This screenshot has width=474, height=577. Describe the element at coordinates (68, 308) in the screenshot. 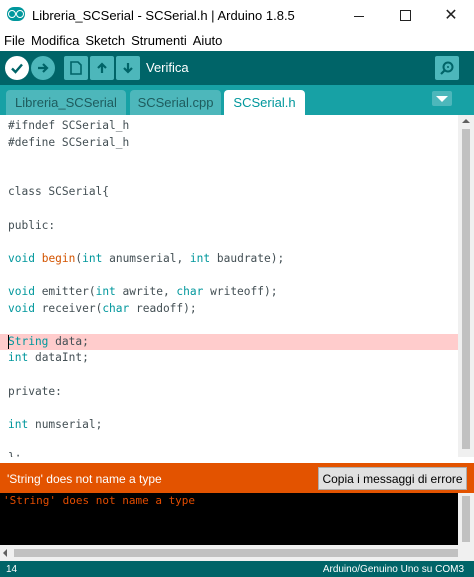

I see `code-token: receiver(` at that location.